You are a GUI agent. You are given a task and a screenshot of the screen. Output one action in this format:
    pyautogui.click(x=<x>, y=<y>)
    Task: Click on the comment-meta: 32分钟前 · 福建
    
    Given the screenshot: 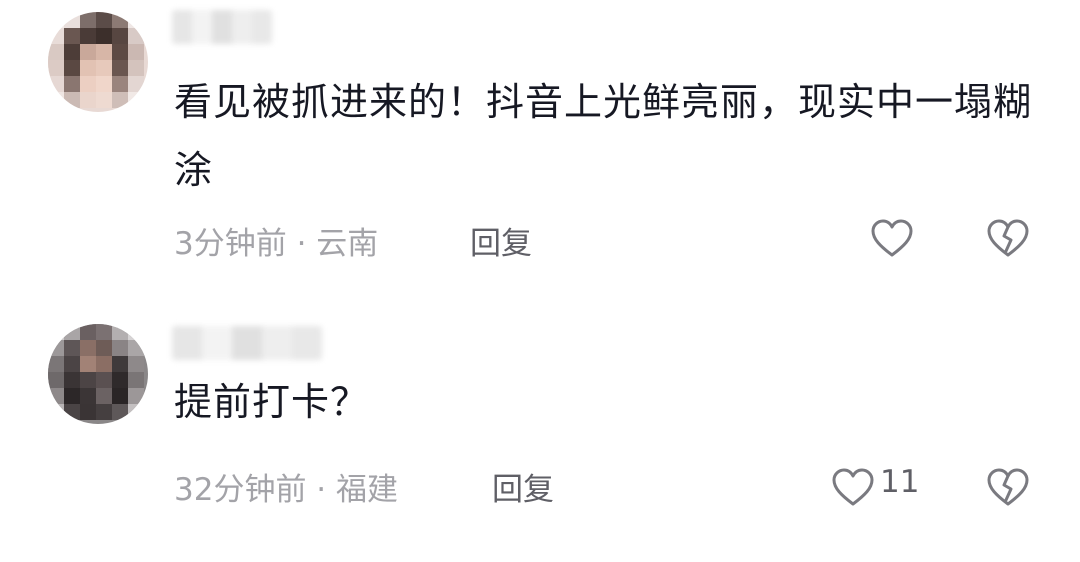 What is the action you would take?
    pyautogui.click(x=286, y=490)
    